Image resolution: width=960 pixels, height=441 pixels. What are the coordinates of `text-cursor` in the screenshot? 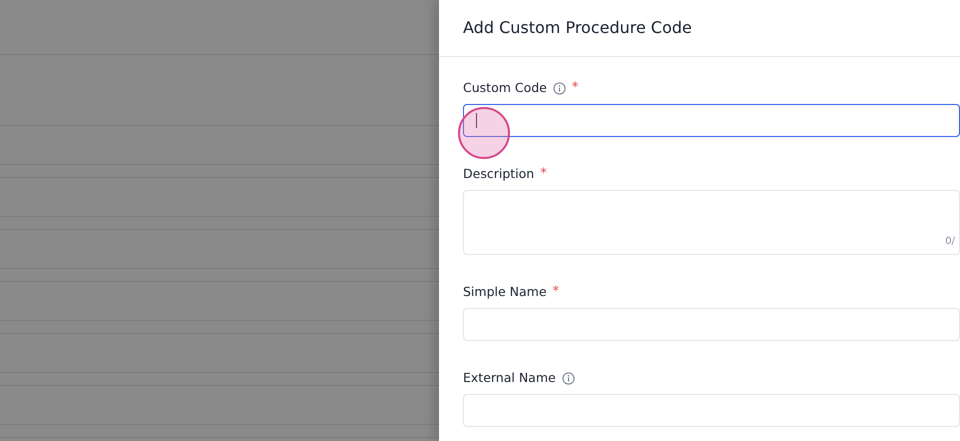 It's located at (476, 120).